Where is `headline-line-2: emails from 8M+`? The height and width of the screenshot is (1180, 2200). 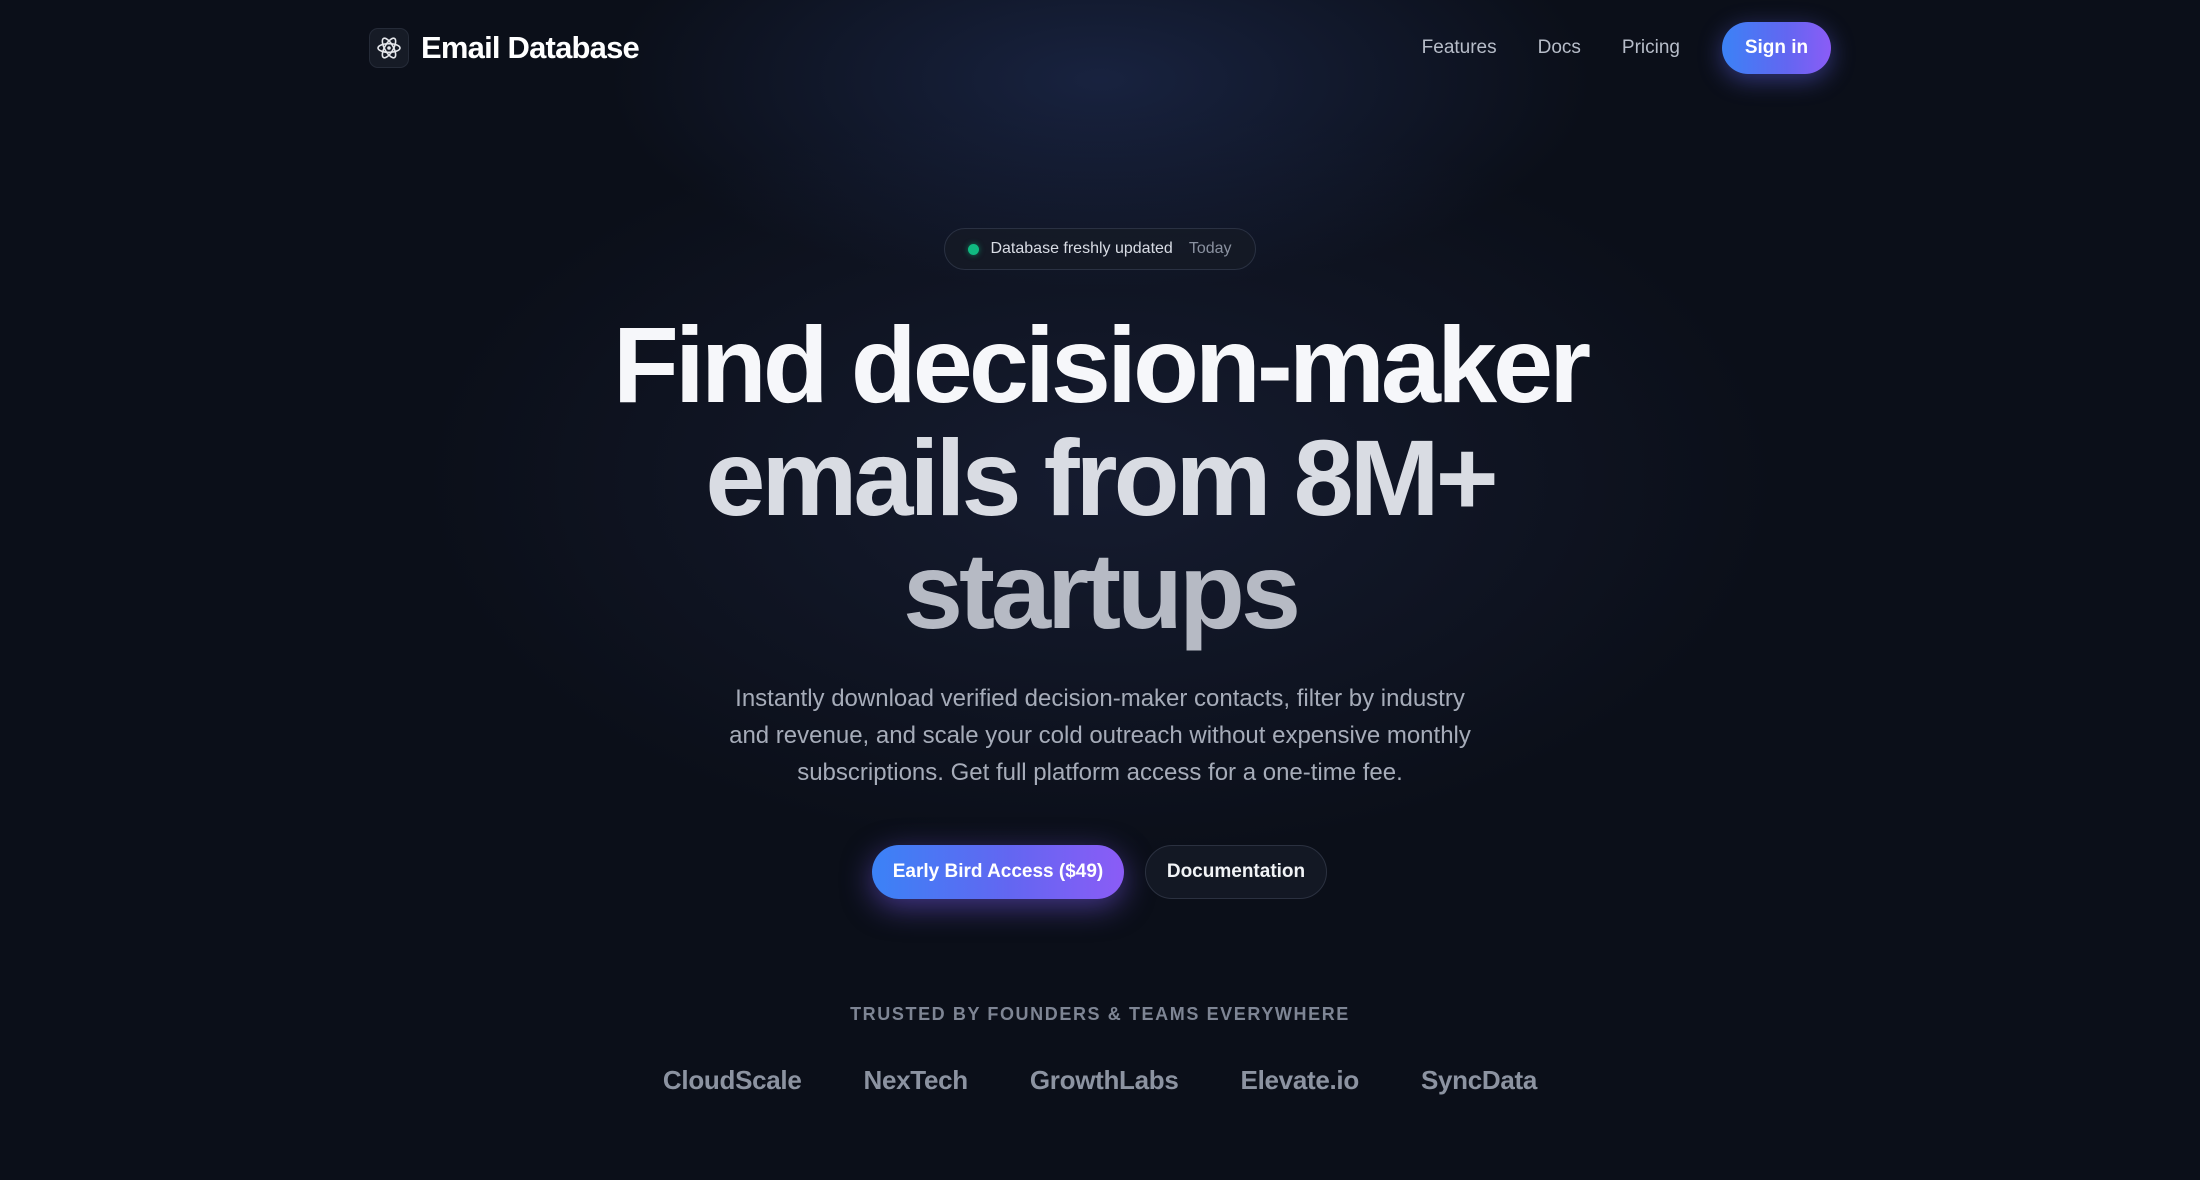 headline-line-2: emails from 8M+ is located at coordinates (1101, 477).